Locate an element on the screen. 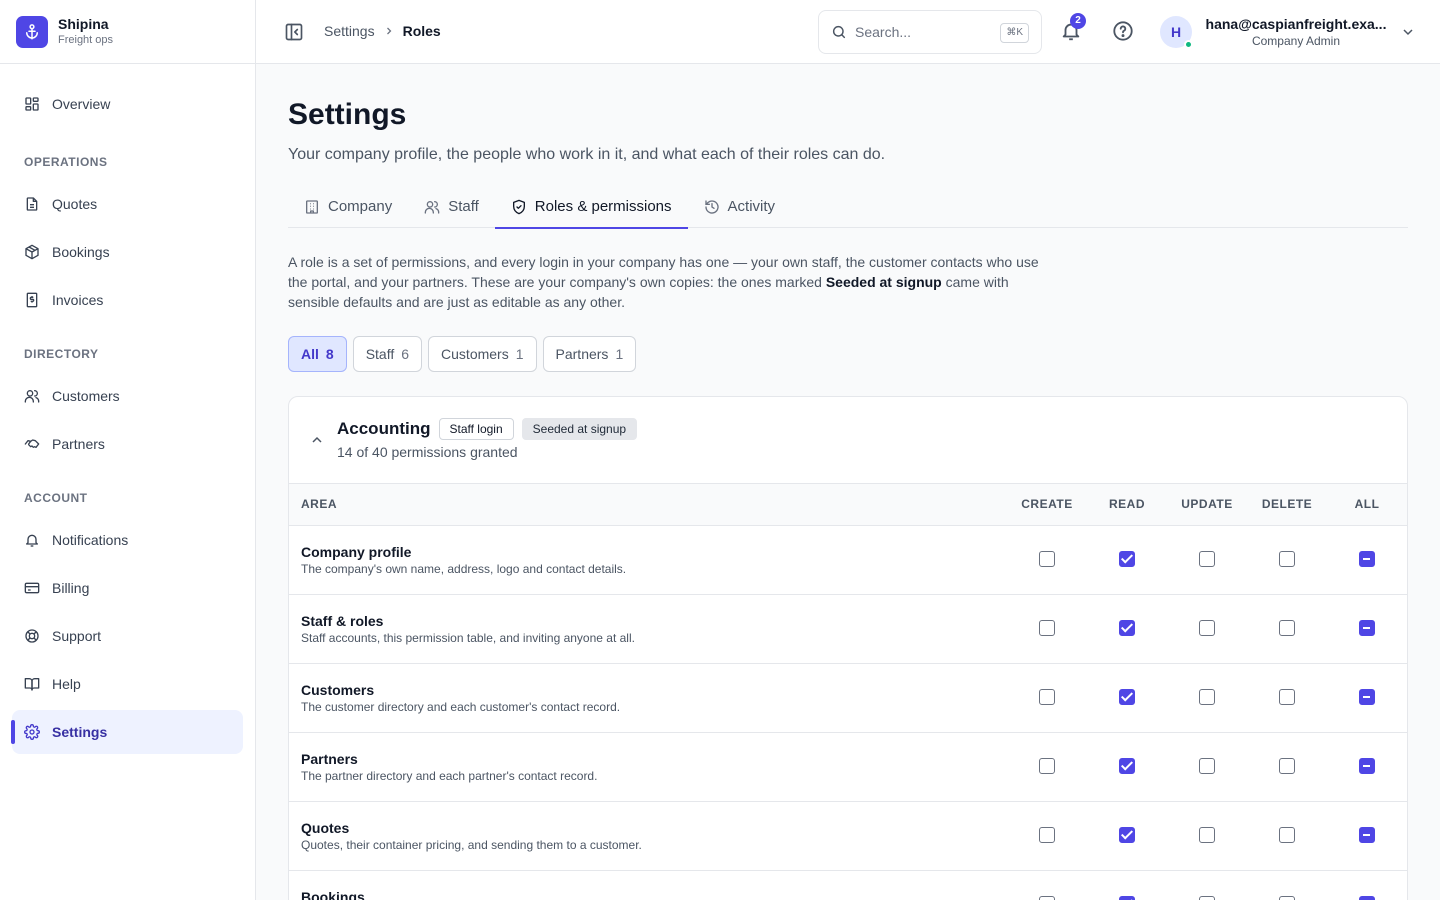  tab-roles-permissions: Roles & permissions is located at coordinates (591, 207).